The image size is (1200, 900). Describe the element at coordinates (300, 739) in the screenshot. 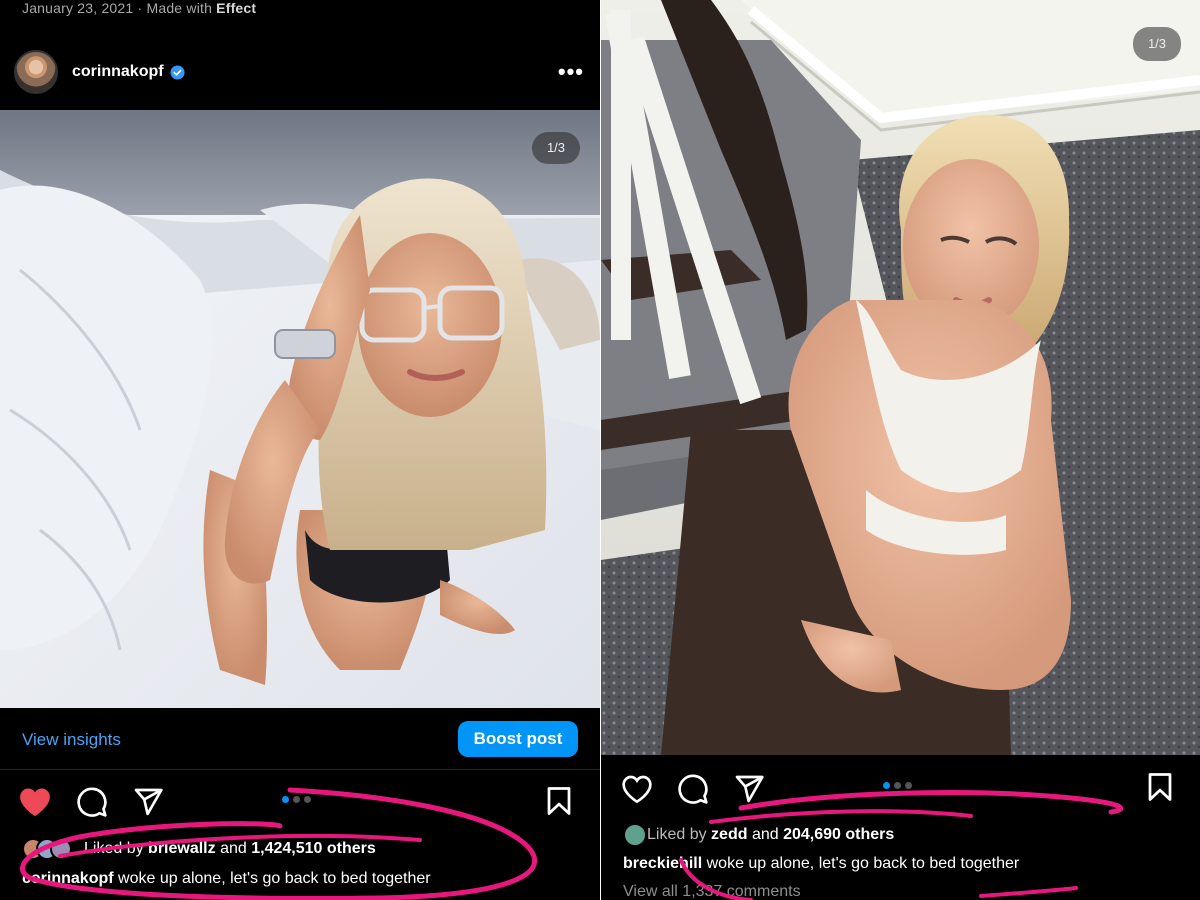

I see `insights-row: View insights Boost post` at that location.